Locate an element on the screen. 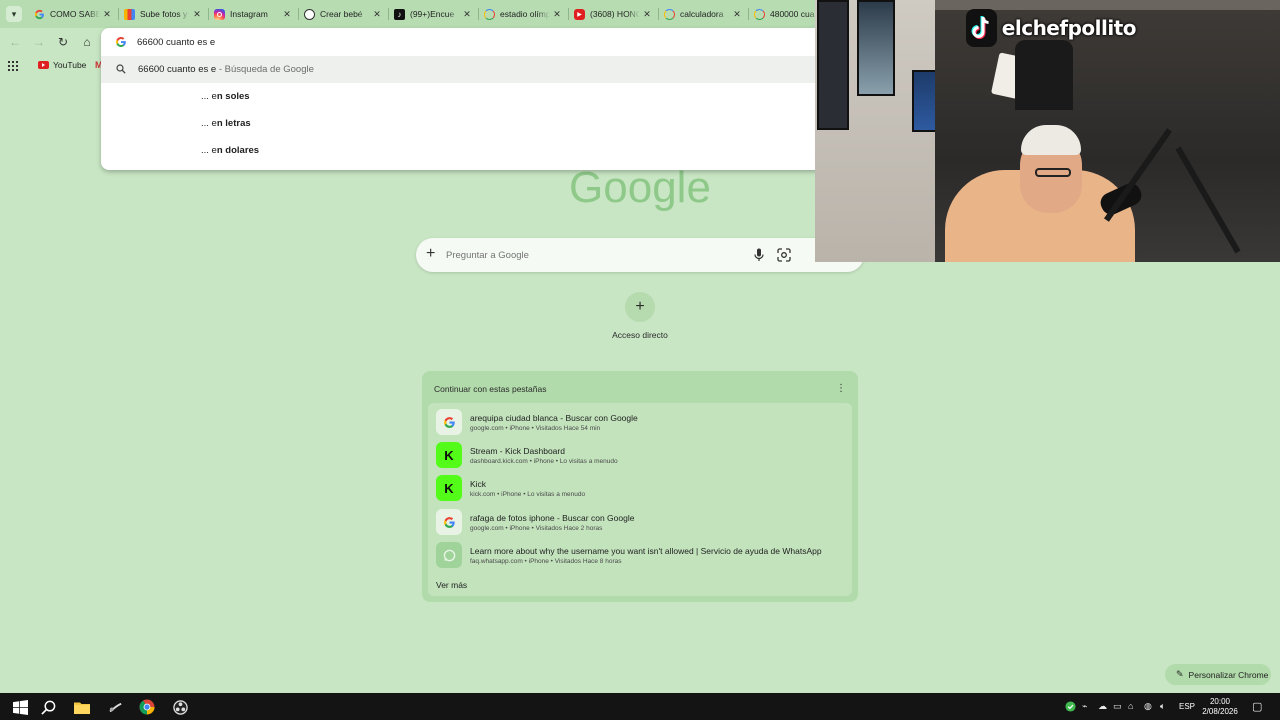  ntp-search-box: + is located at coordinates (640, 255).